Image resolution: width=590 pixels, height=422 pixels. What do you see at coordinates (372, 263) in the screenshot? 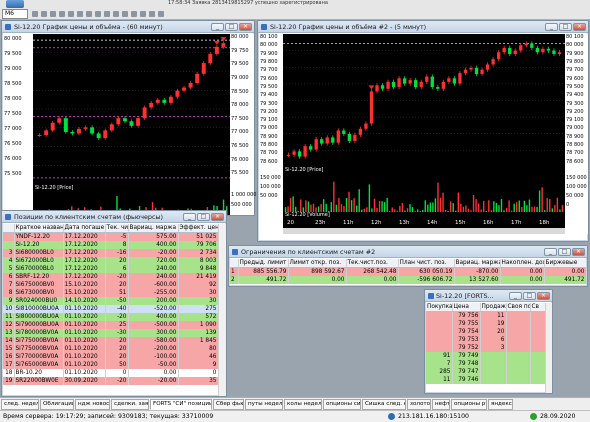
I see `column-header: Тек.чист.поз.` at bounding box center [372, 263].